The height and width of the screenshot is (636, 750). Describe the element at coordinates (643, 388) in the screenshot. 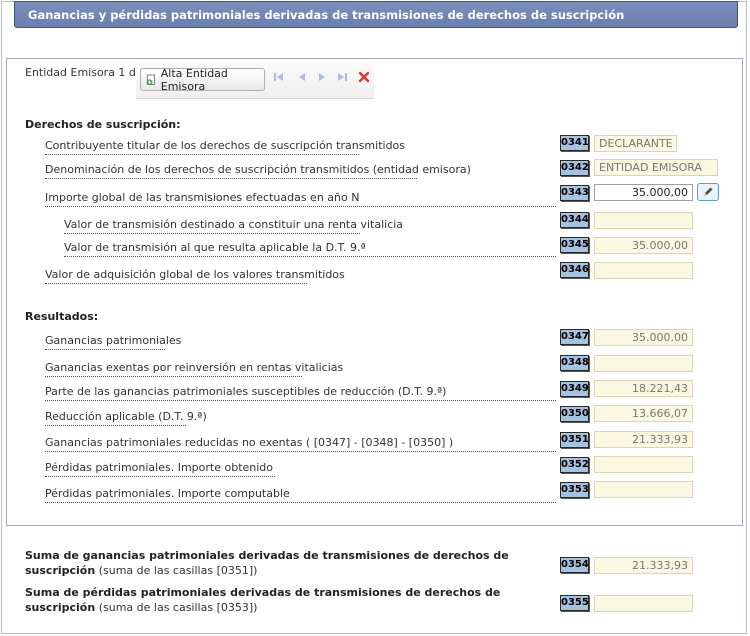

I see `field-0349: 18.221,43` at that location.